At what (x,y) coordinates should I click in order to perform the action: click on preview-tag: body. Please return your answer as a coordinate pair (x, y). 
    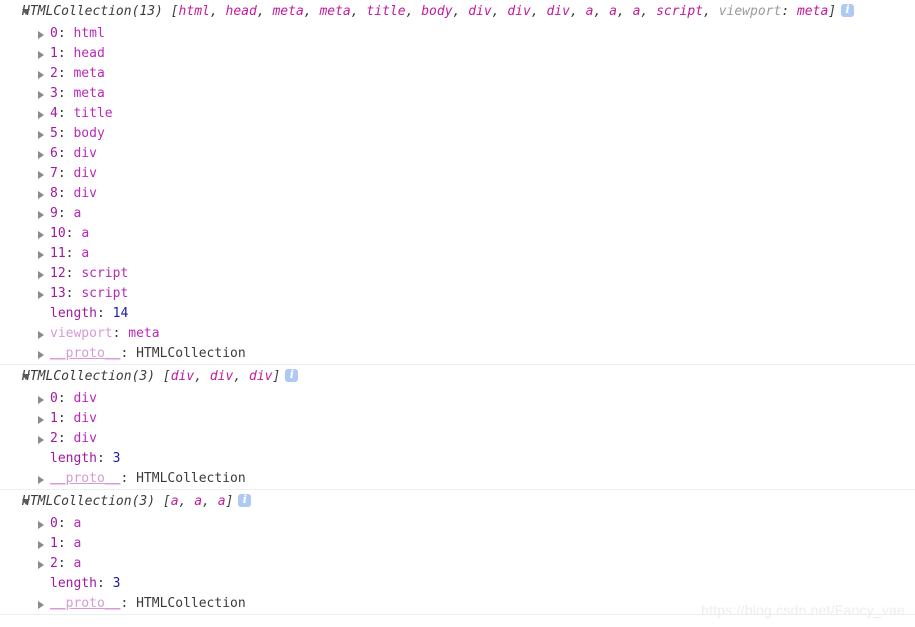
    Looking at the image, I should click on (437, 11).